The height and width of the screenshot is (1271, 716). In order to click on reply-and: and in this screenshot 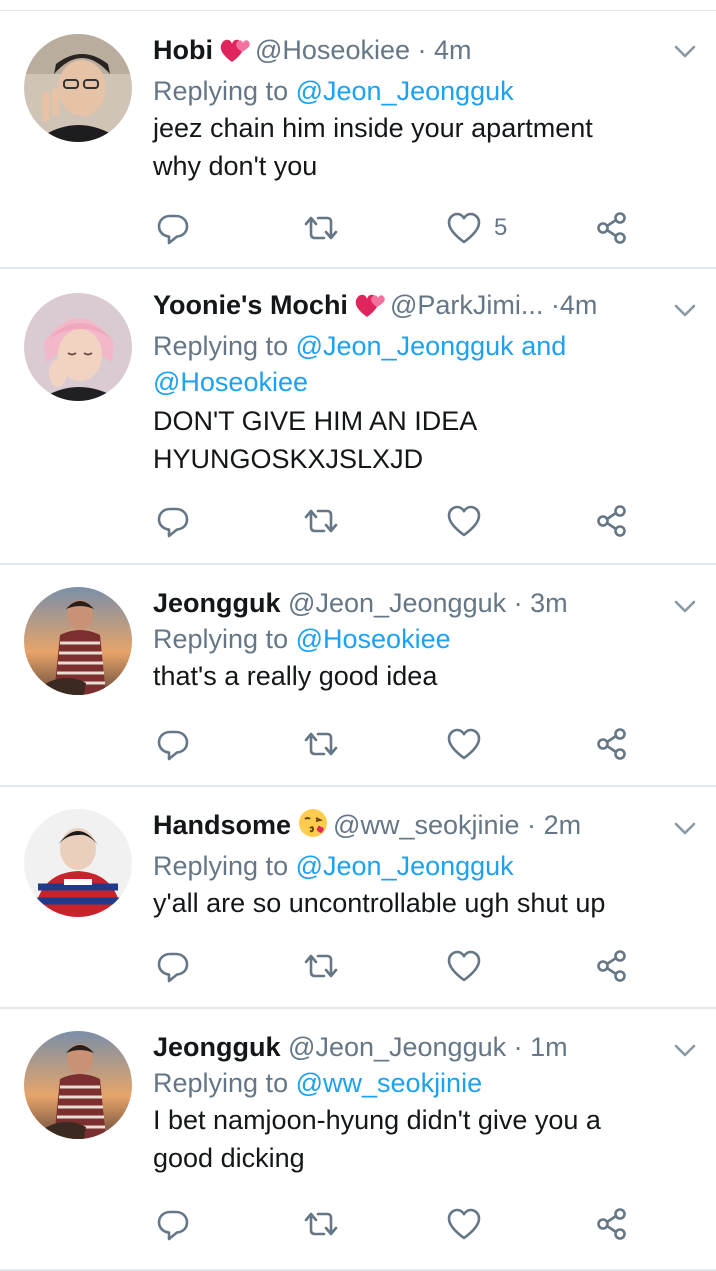, I will do `click(543, 346)`.